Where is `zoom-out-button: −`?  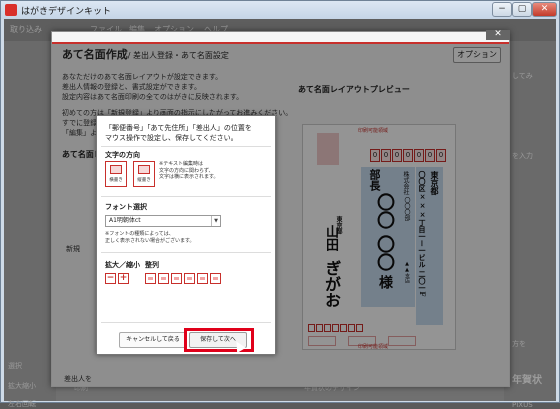
zoom-out-button: − is located at coordinates (110, 278).